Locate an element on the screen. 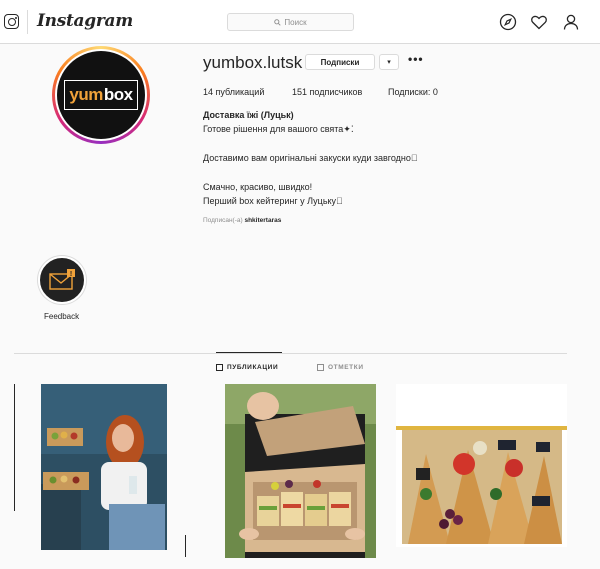  logo-yum-text: yum is located at coordinates (86, 94).